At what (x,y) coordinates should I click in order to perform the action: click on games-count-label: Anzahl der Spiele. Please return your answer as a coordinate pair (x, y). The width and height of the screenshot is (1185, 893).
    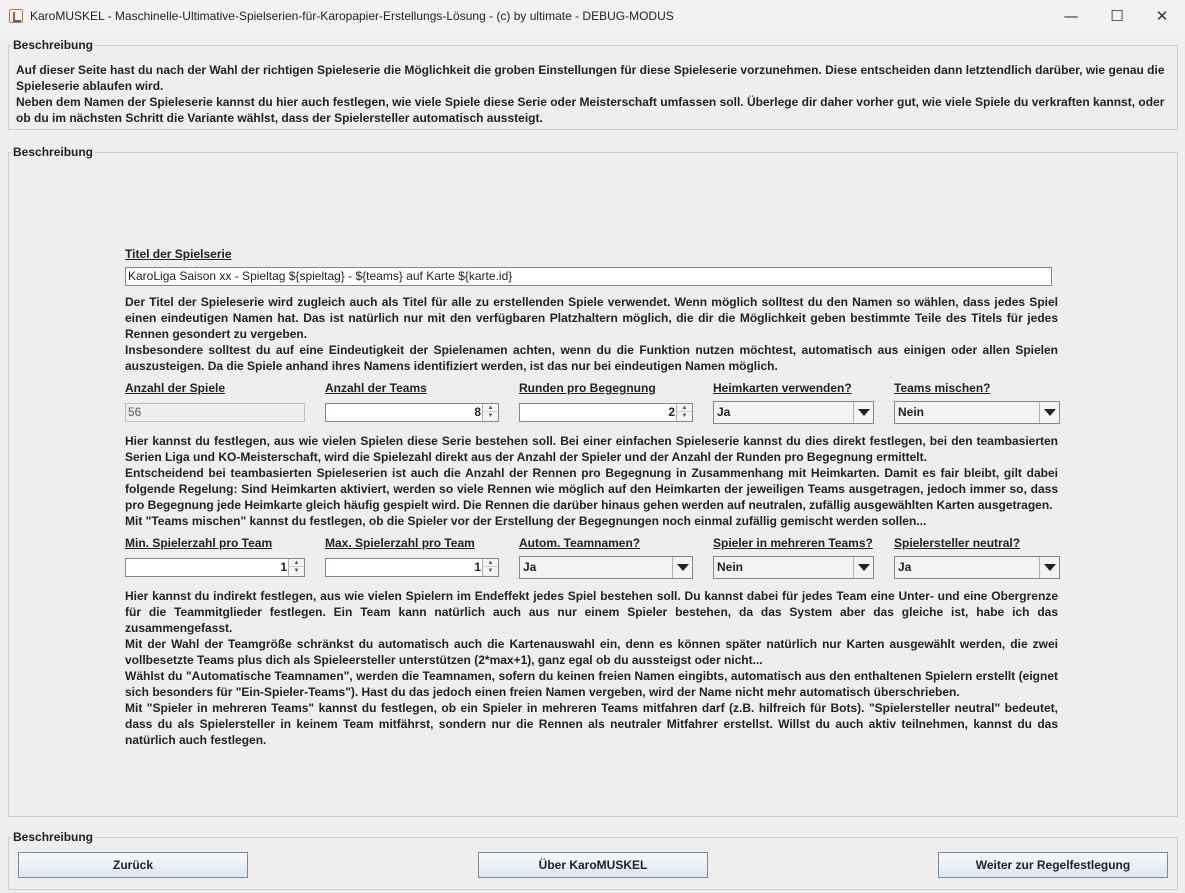
    Looking at the image, I should click on (175, 388).